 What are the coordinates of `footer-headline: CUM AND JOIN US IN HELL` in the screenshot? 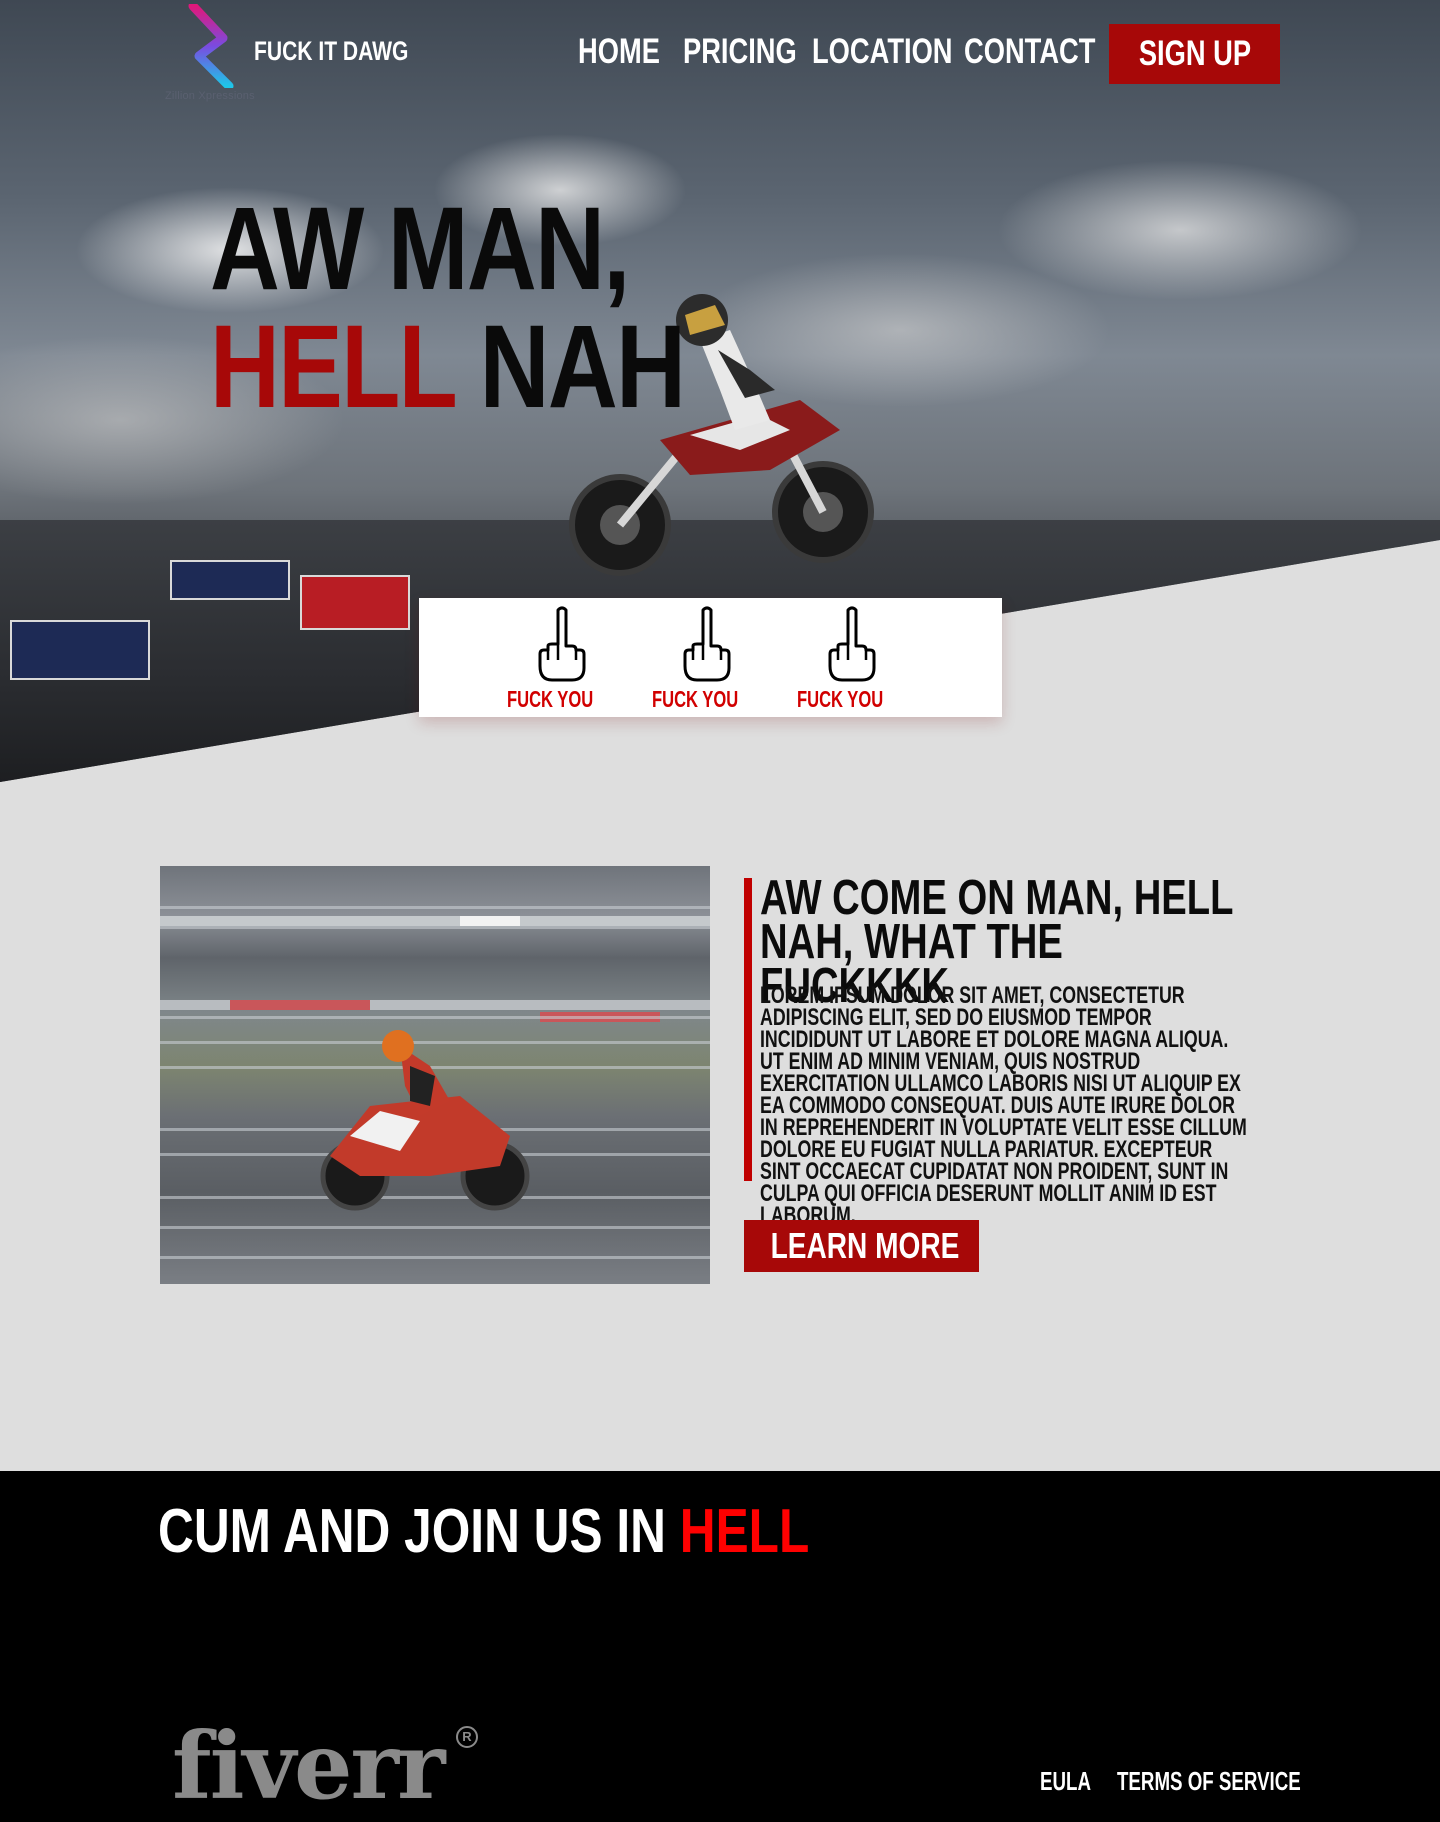 It's located at (483, 1531).